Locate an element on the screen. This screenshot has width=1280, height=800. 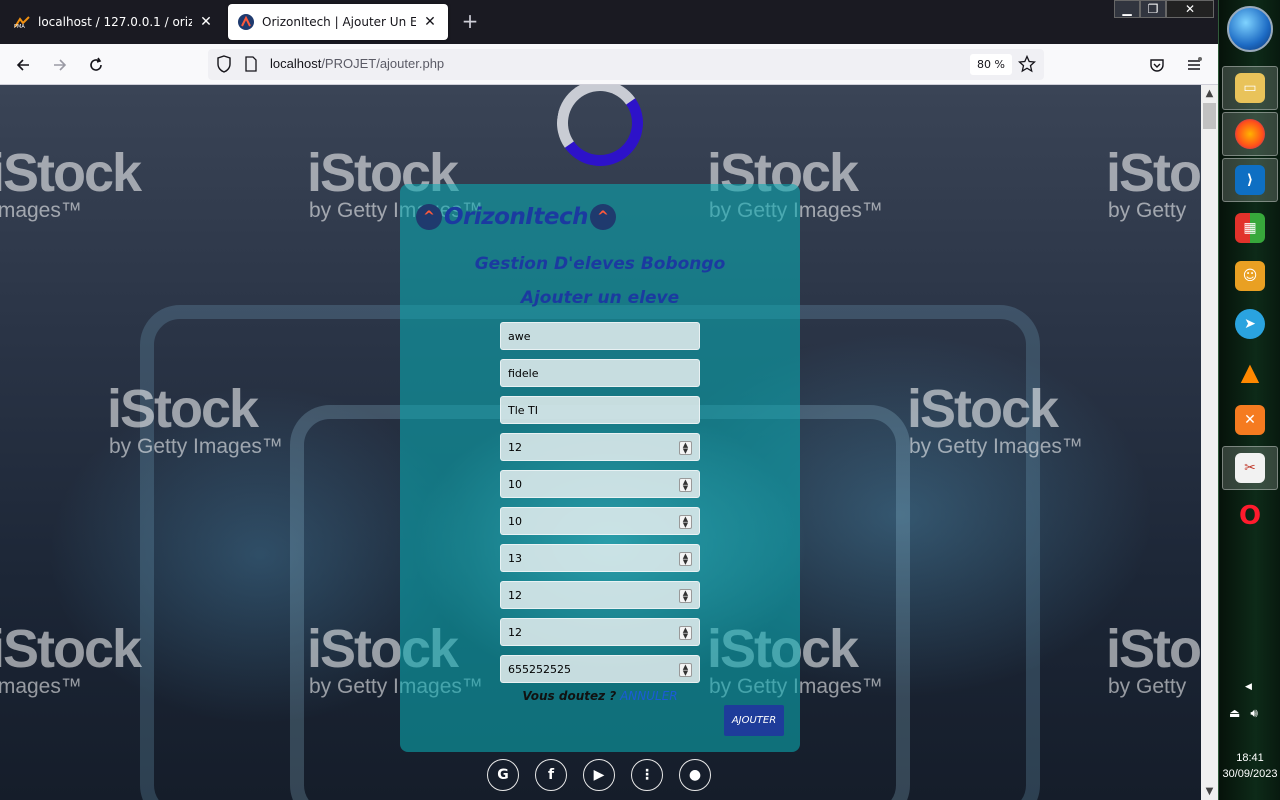
new-tab-button: + is located at coordinates (470, 22).